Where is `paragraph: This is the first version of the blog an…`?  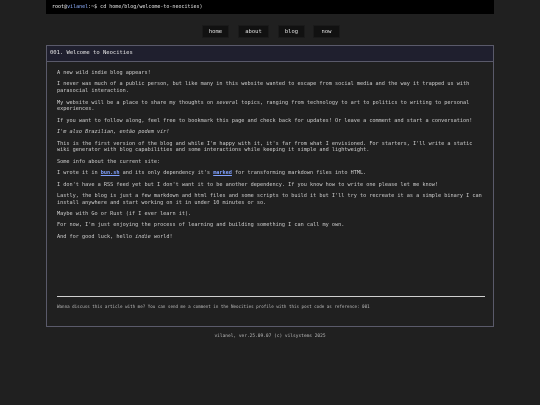 paragraph: This is the first version of the blog an… is located at coordinates (265, 147).